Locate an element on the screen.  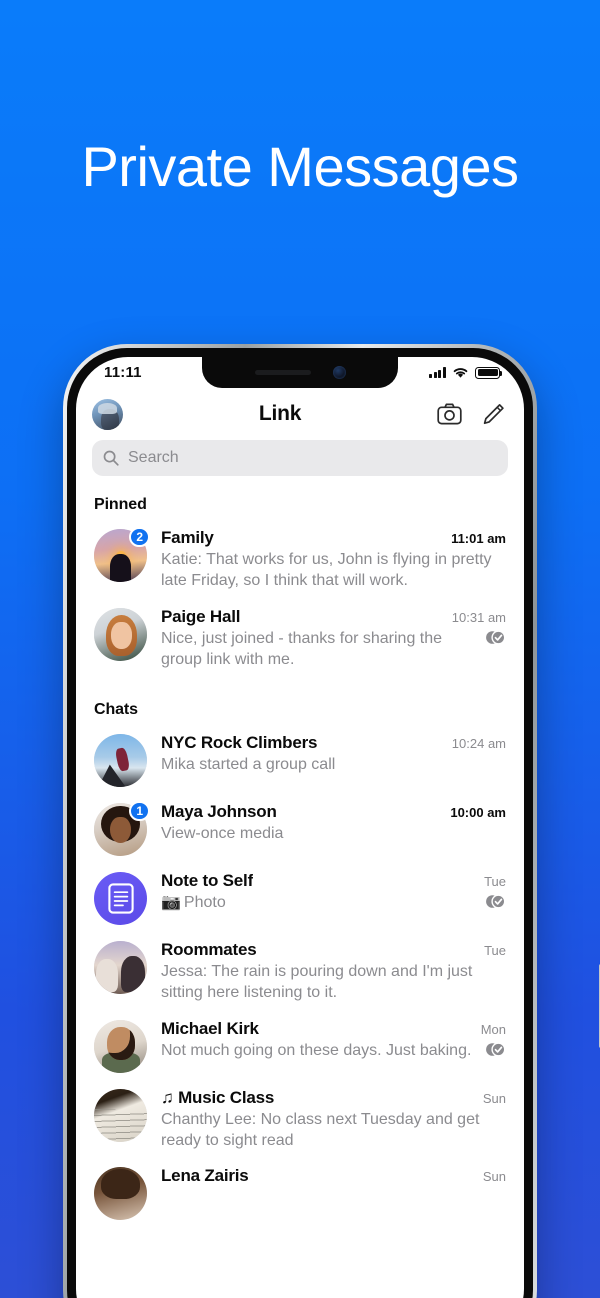
chat-item-header: Note to Self Tue is located at coordinates (333, 881).